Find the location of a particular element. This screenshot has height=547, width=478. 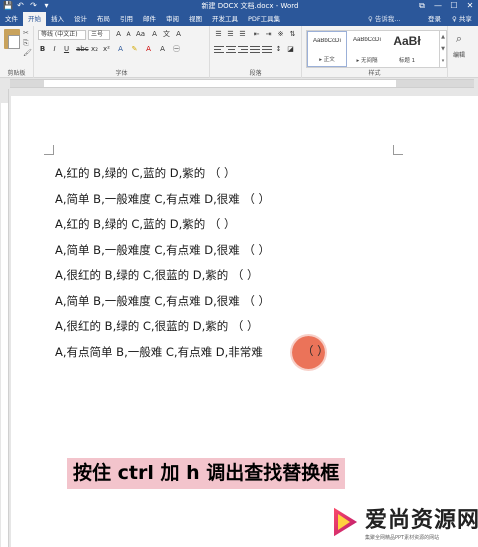

horizontal-ruler is located at coordinates (242, 83).